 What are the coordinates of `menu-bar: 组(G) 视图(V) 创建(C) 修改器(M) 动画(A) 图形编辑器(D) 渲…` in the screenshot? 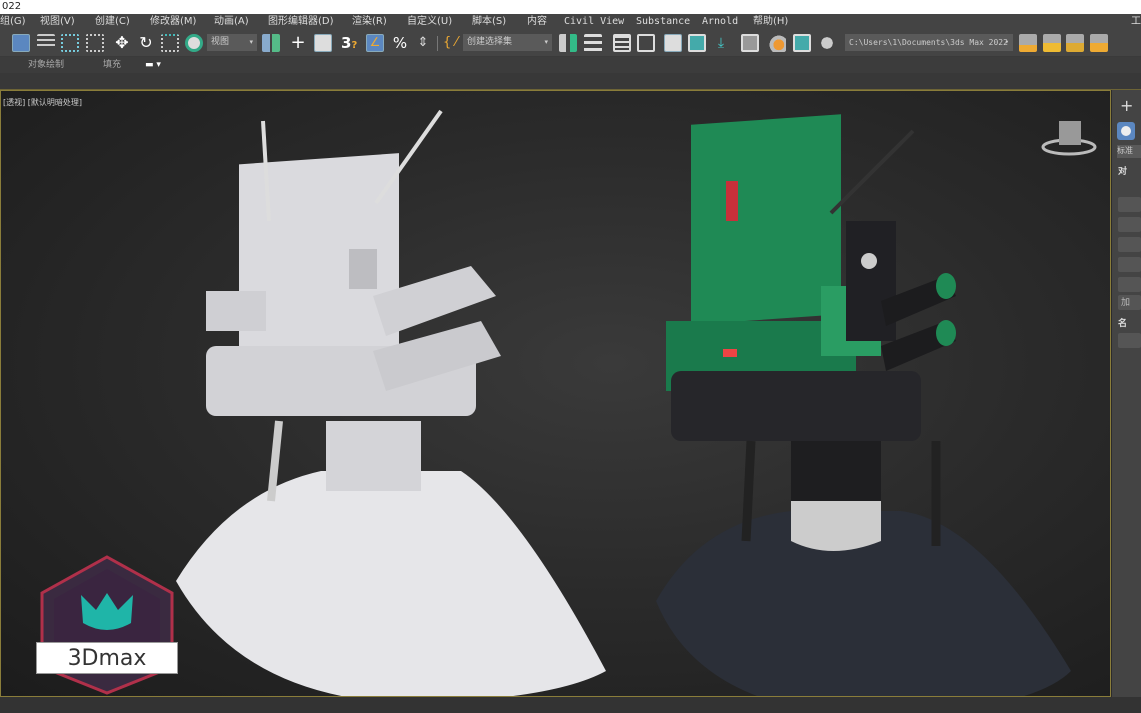 It's located at (570, 22).